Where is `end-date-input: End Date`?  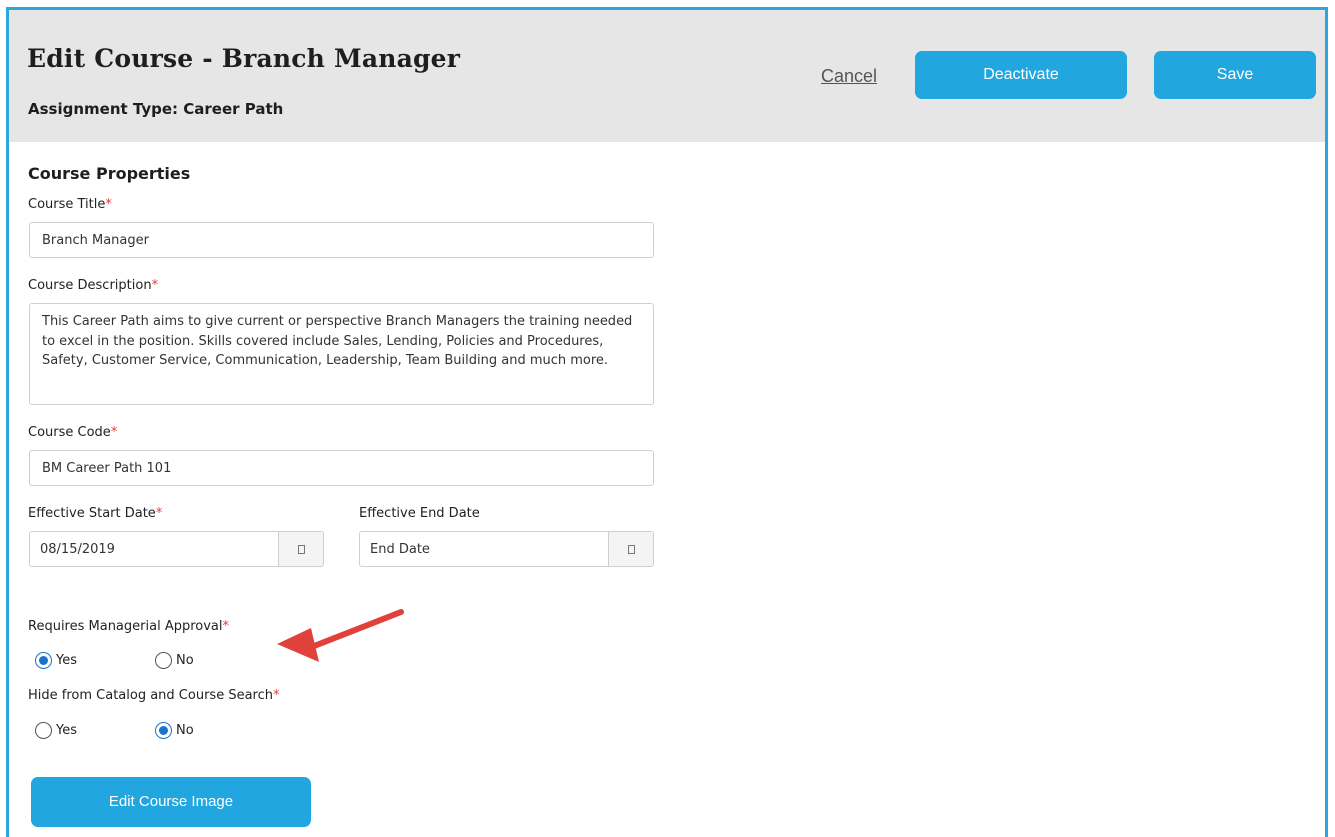
end-date-input: End Date is located at coordinates (484, 549).